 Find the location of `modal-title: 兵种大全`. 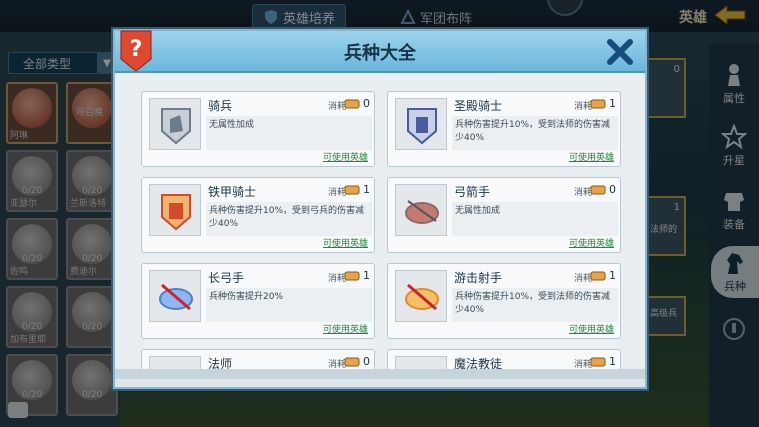

modal-title: 兵种大全 is located at coordinates (380, 53).